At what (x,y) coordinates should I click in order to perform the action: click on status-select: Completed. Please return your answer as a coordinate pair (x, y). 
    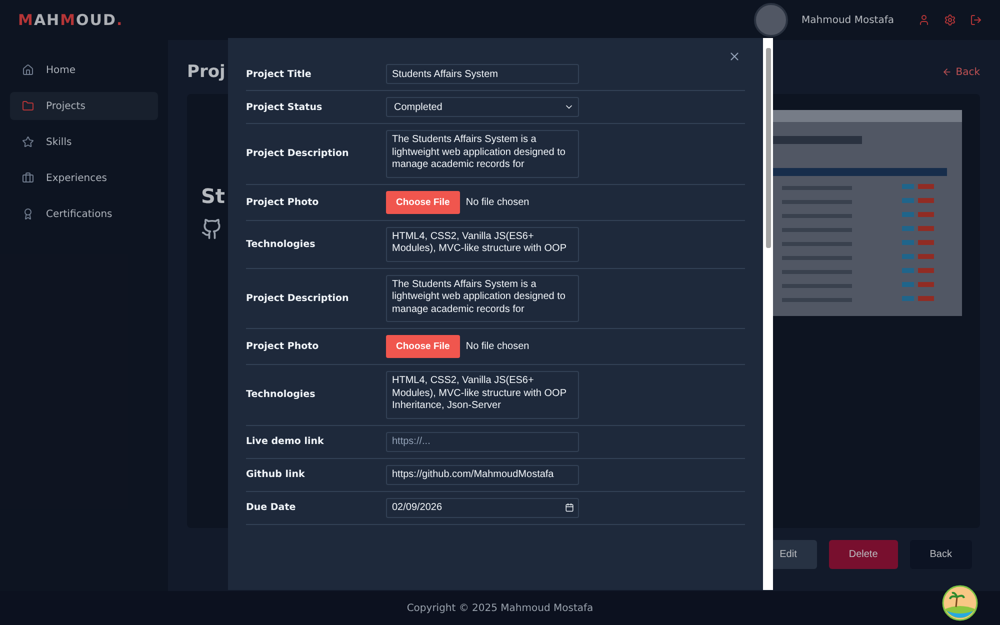
    Looking at the image, I should click on (482, 107).